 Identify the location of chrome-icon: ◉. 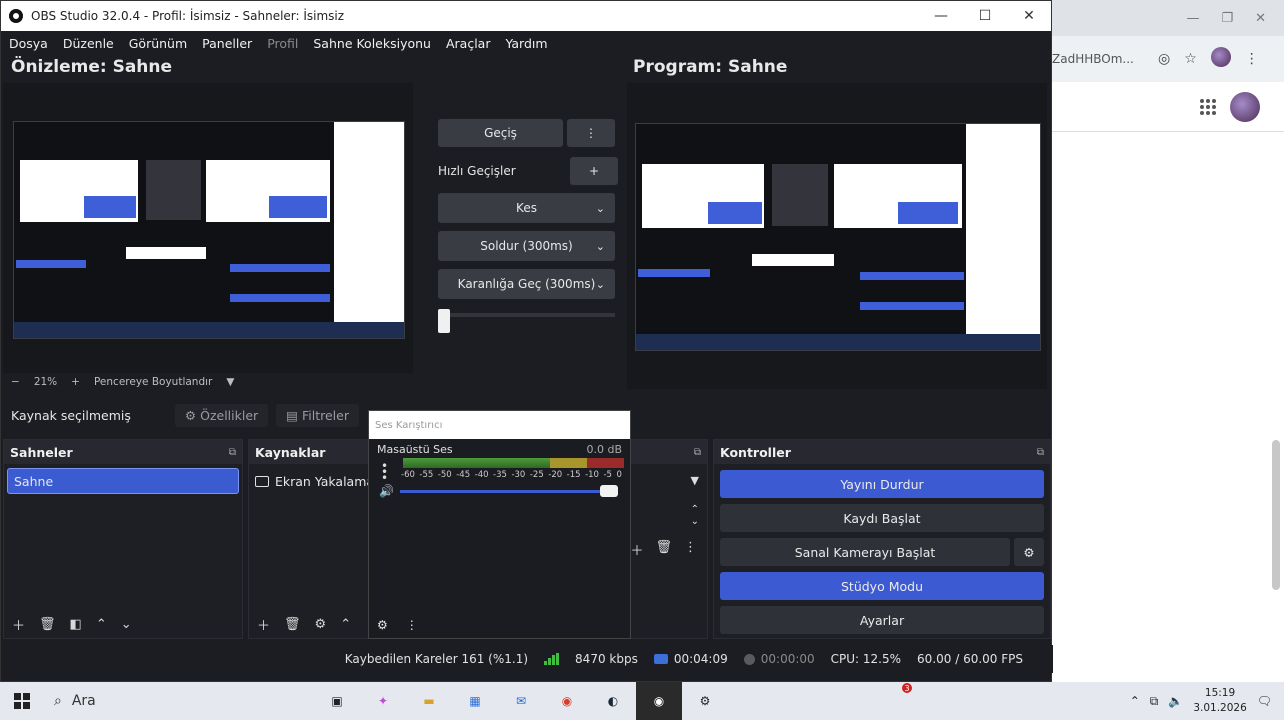
(567, 701).